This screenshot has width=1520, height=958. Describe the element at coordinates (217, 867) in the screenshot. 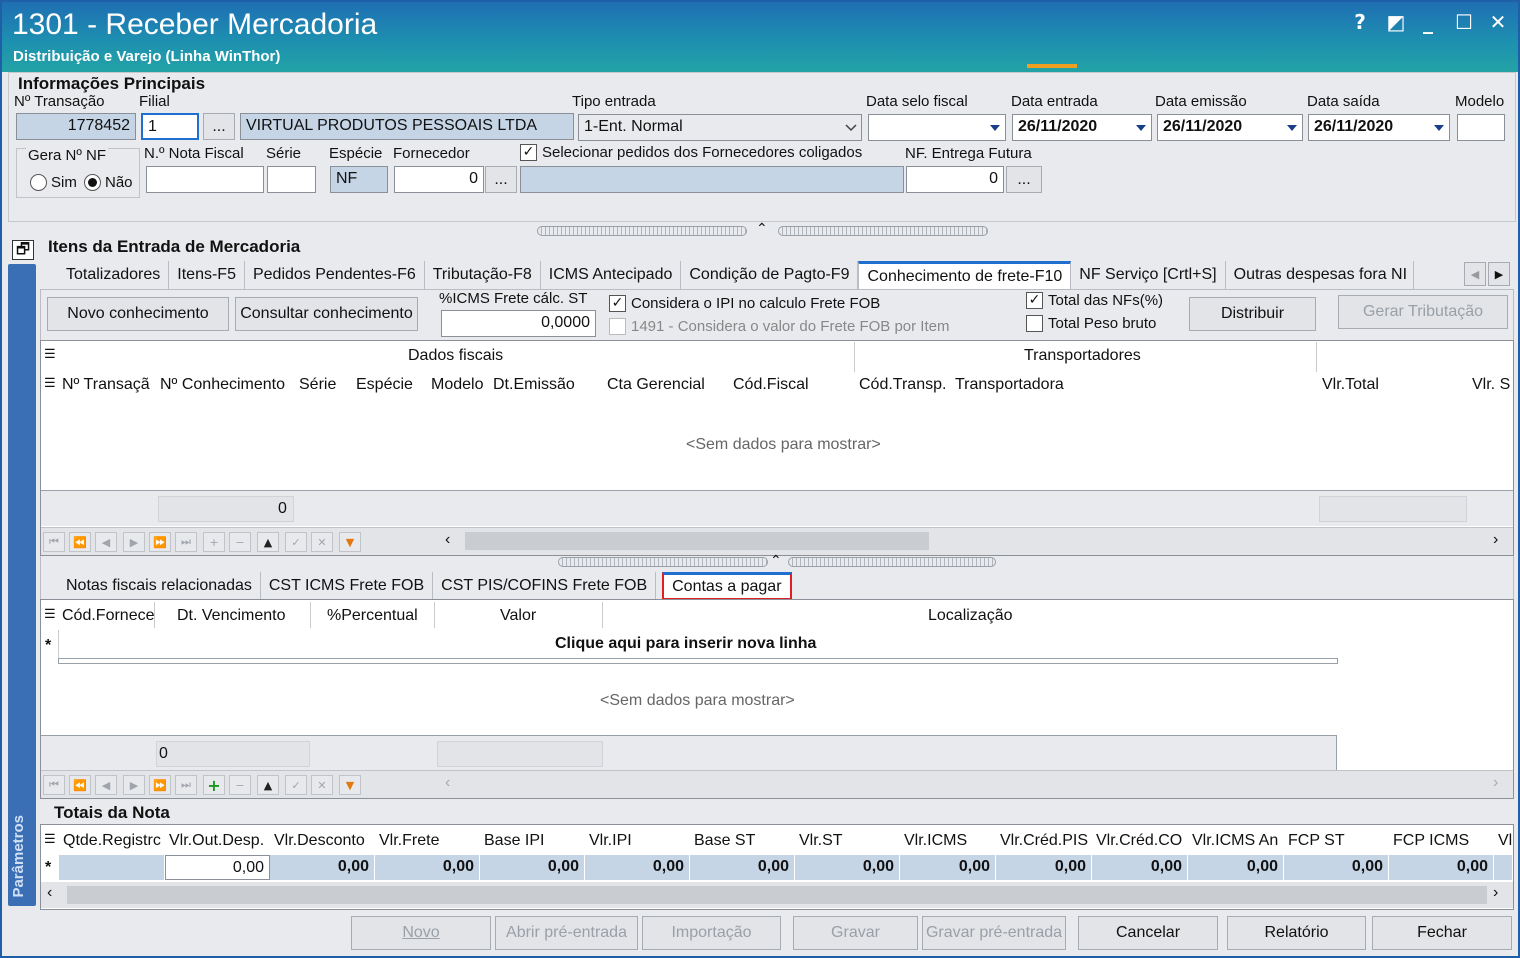

I see `tot-vlr-out-desp: 0,00` at that location.